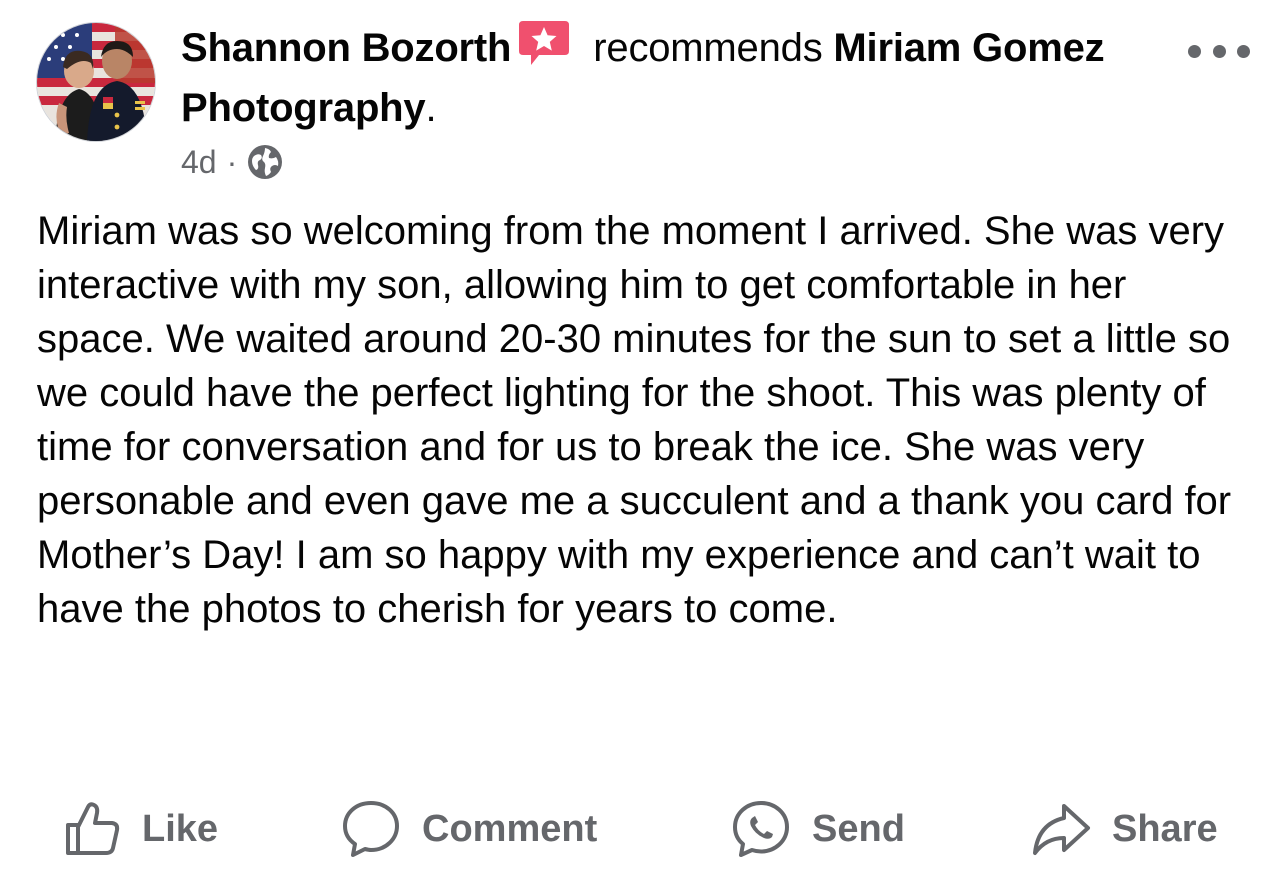 This screenshot has height=884, width=1284. Describe the element at coordinates (199, 162) in the screenshot. I see `timestamp: 4d` at that location.